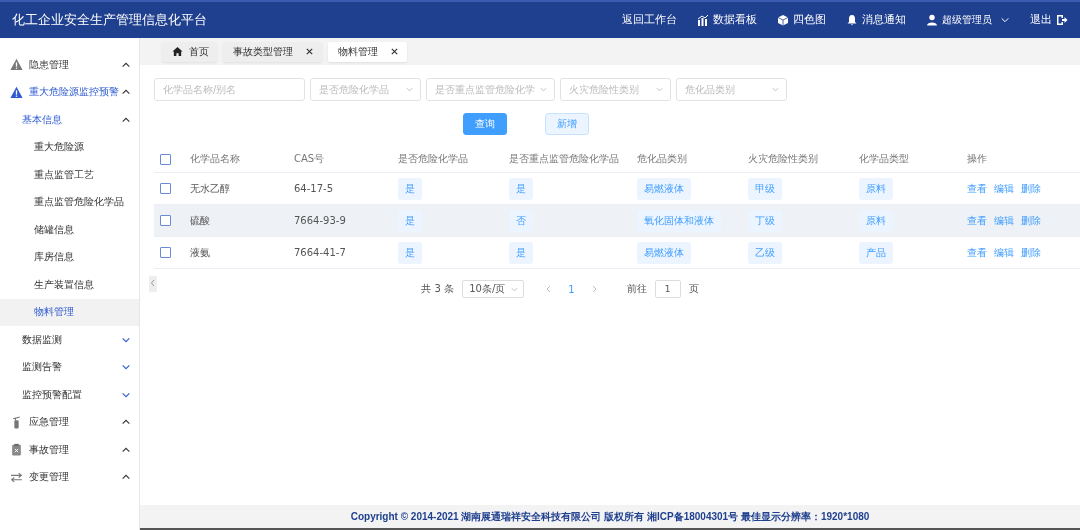  I want to click on clipboard-icon, so click(16, 450).